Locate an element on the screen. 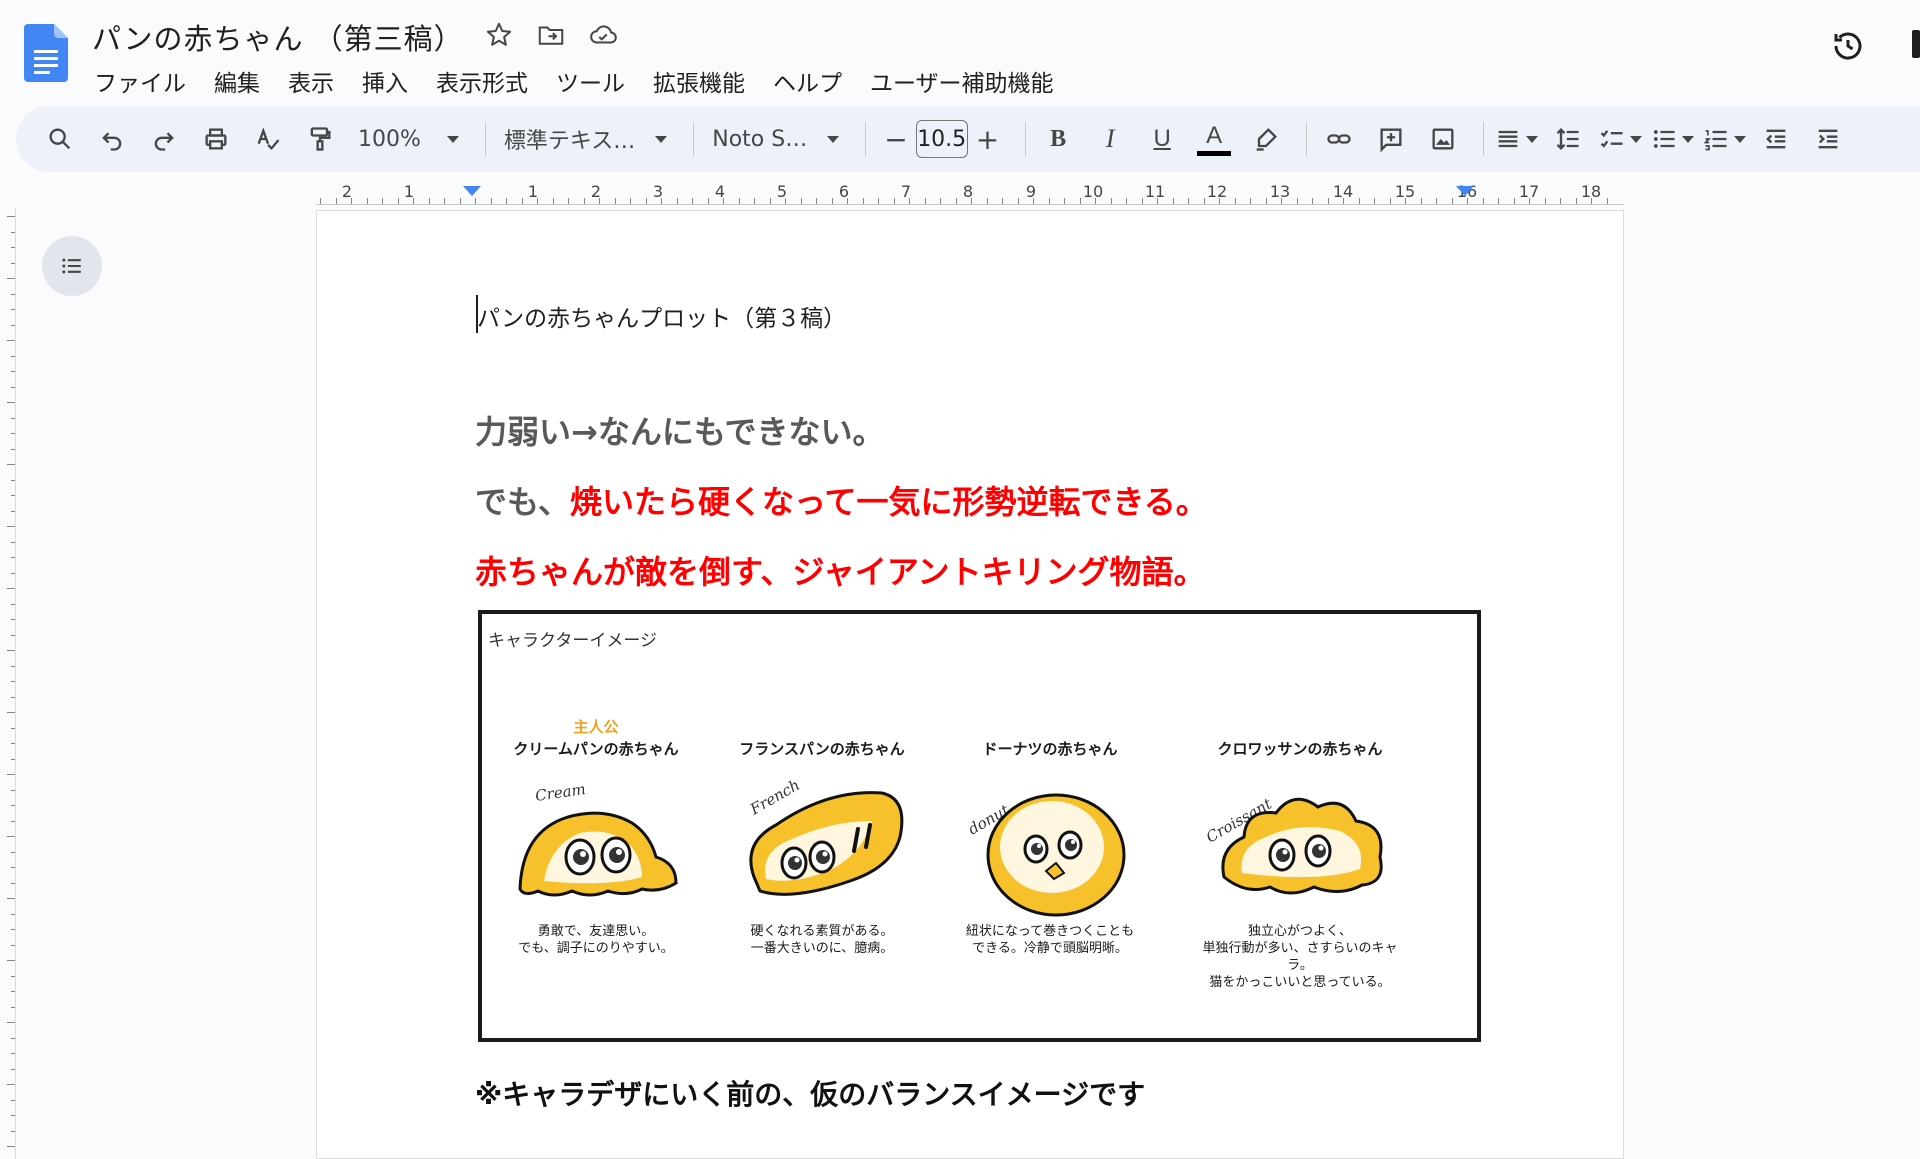  zoom-value: 100% is located at coordinates (389, 139).